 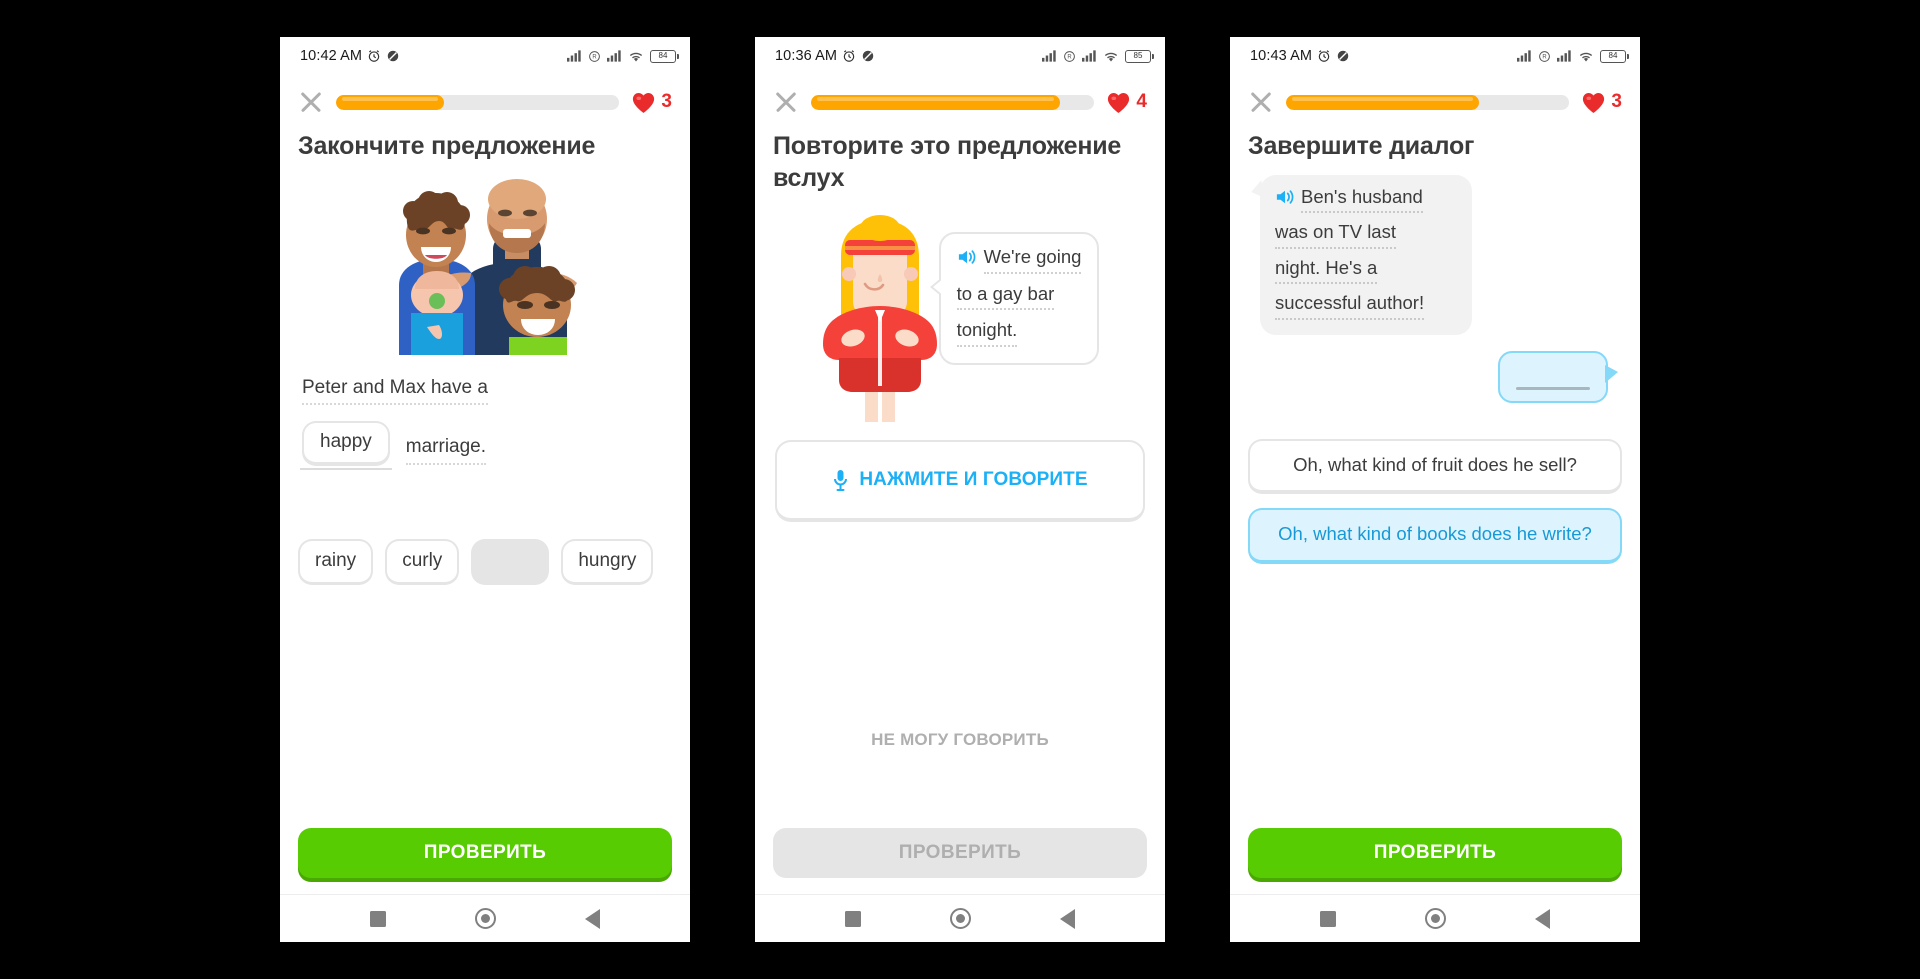 I want to click on speech-line-3-text: tonight., so click(x=987, y=333).